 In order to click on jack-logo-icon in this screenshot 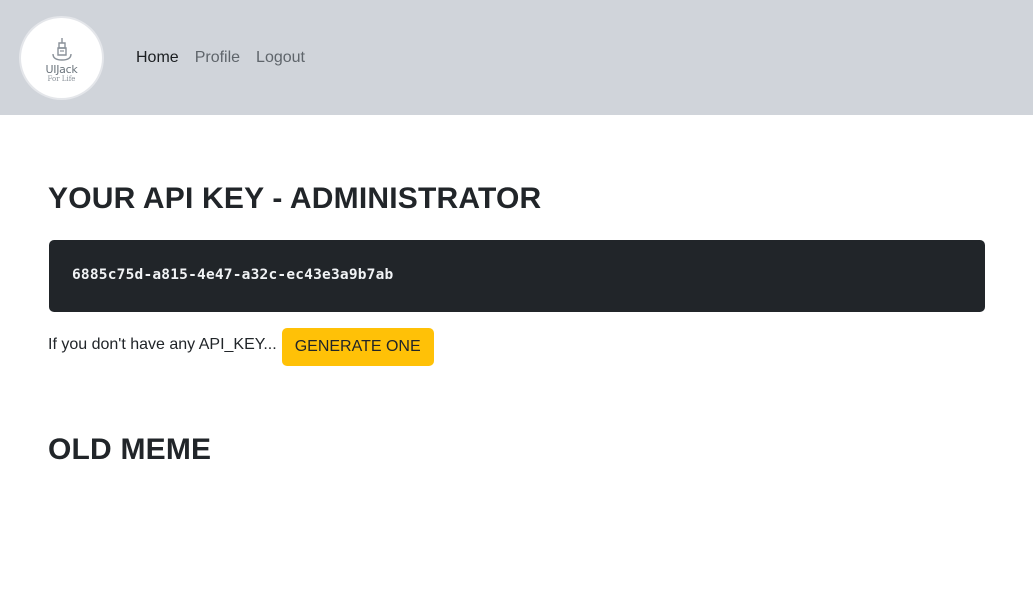, I will do `click(61, 49)`.